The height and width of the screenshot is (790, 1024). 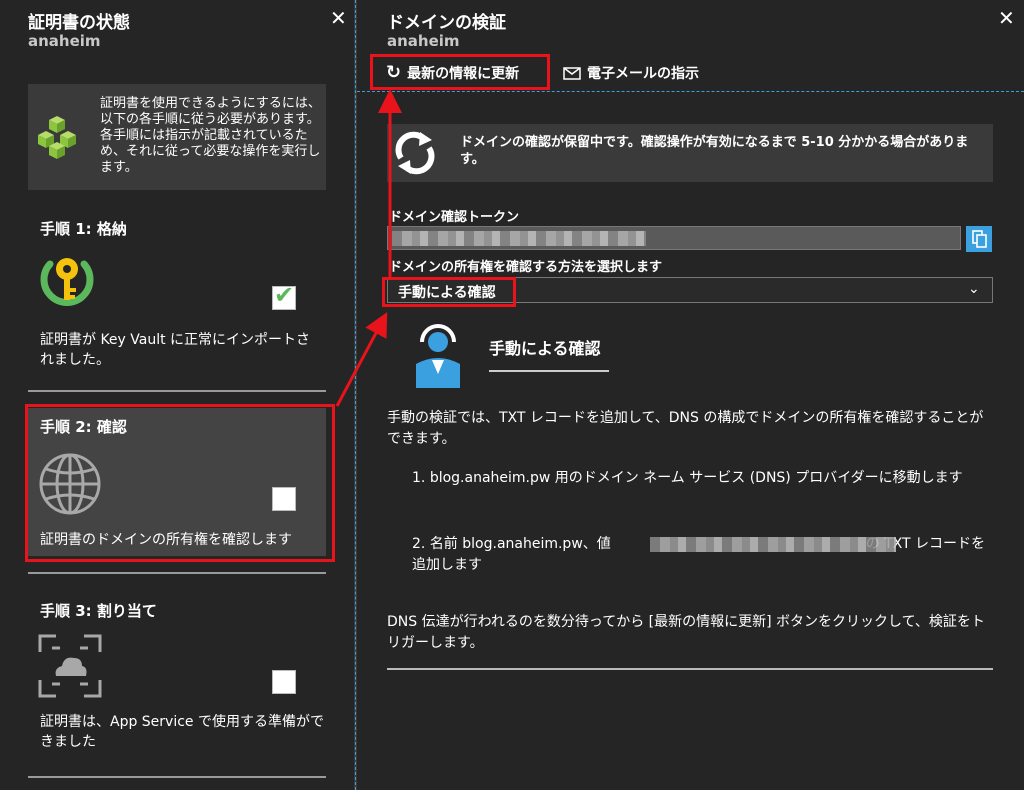 I want to click on step-3-description: 証明書は、App Service で使用する準備ができました, so click(x=182, y=732).